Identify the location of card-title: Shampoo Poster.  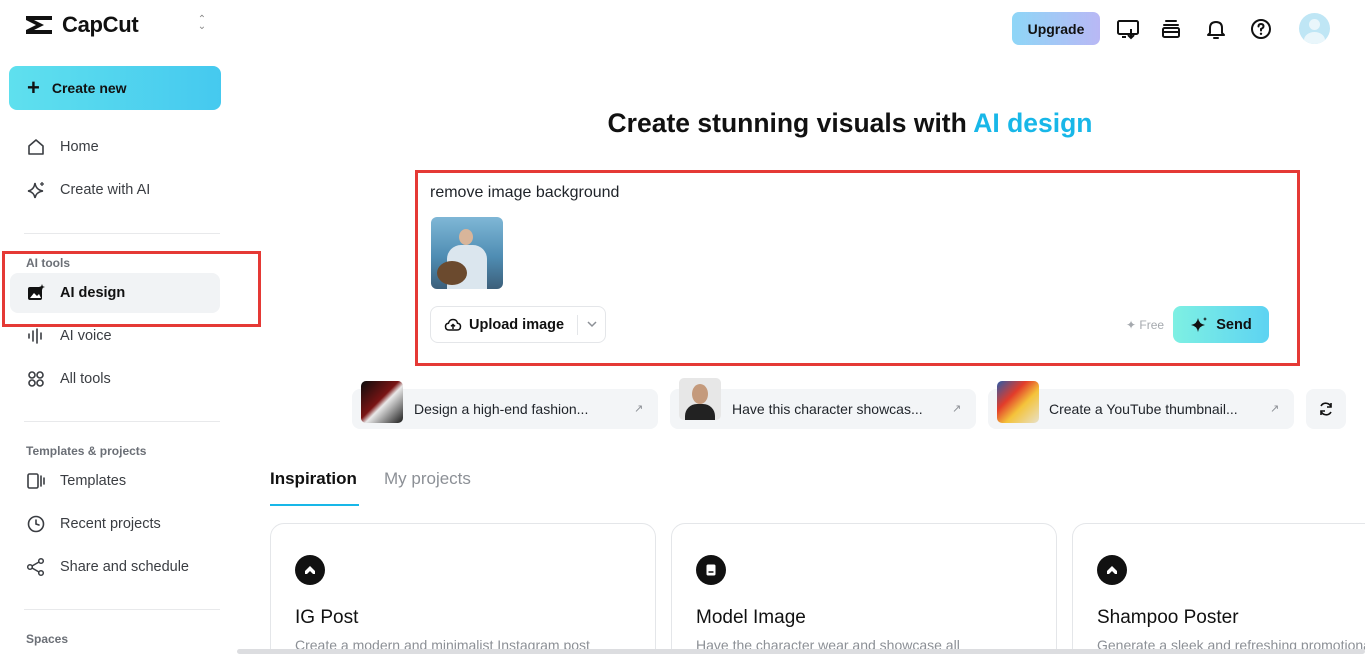
(1168, 617).